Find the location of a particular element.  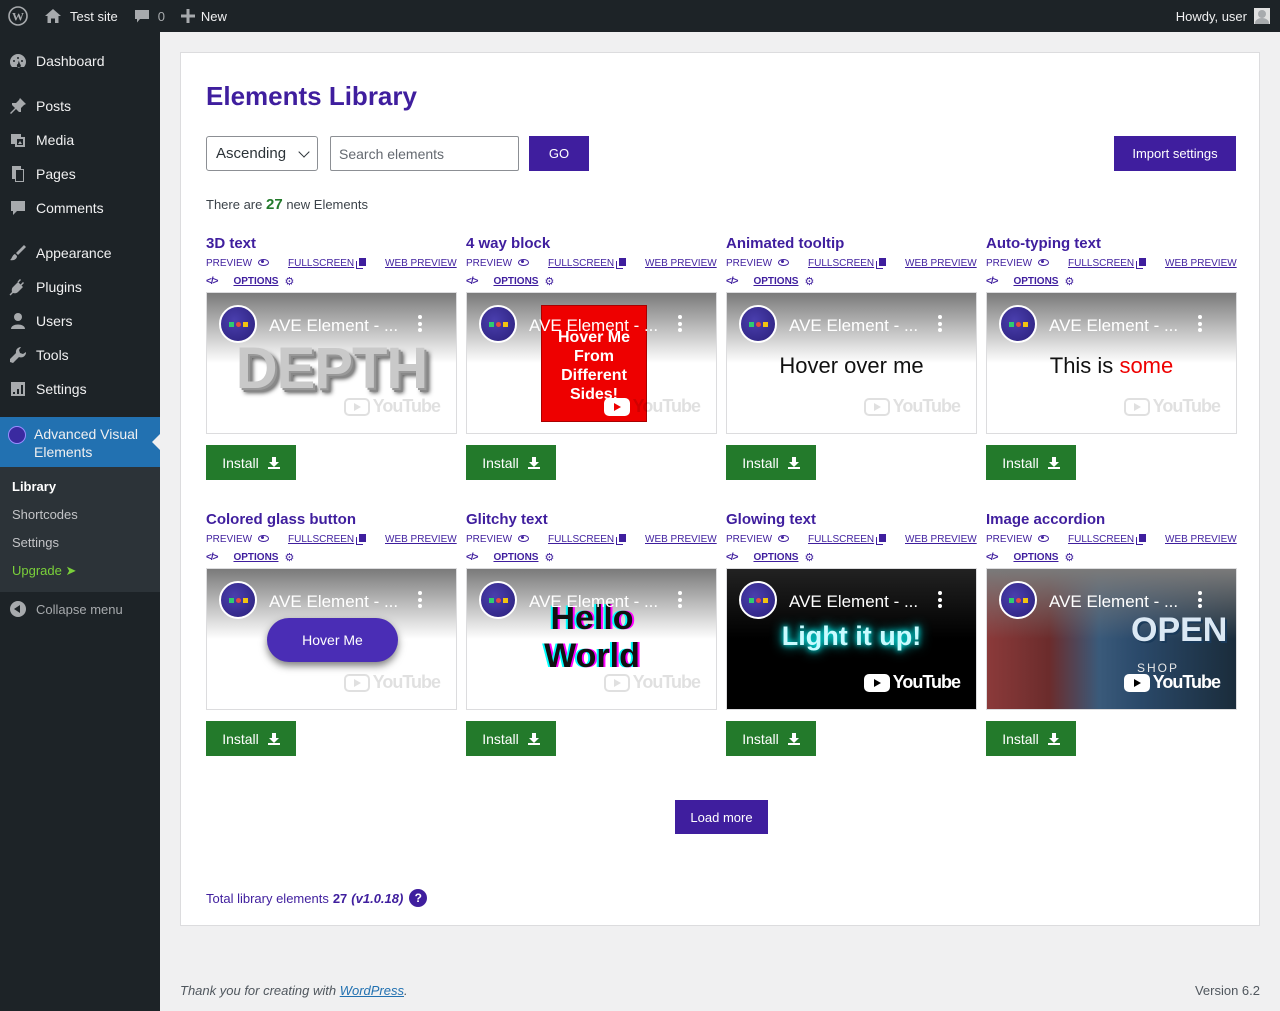

ave-submenu: Library Shortcodes Settings Upgrade ➤ is located at coordinates (80, 529).